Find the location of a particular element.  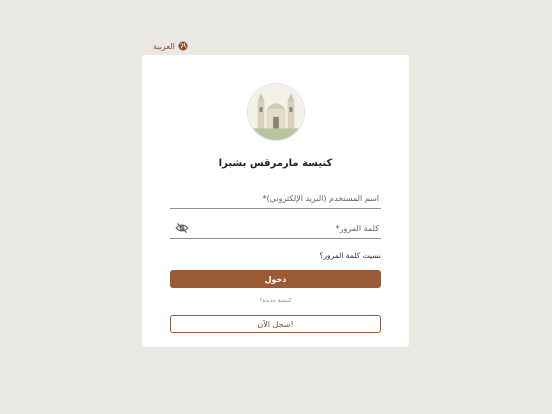

language-switch: العربية is located at coordinates (170, 46).